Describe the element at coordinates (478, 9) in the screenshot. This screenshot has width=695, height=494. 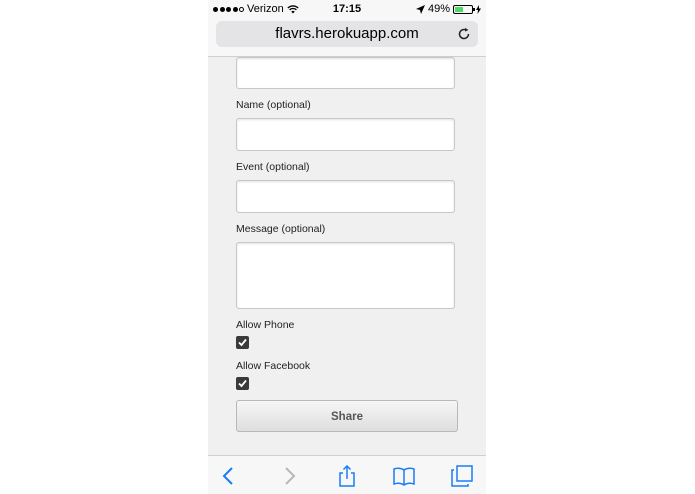
I see `charging-bolt-icon` at that location.